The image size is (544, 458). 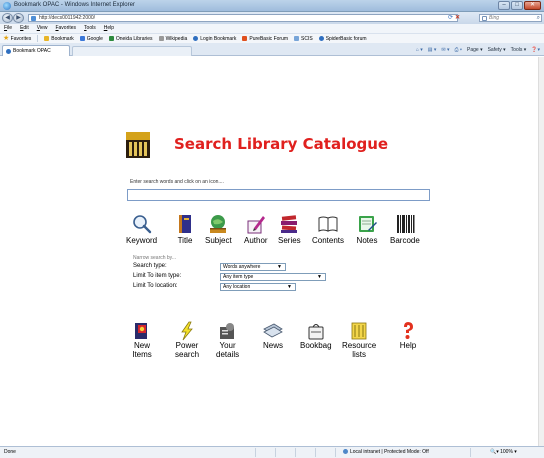 What do you see at coordinates (90, 28) in the screenshot?
I see `menu-tools: Tools` at bounding box center [90, 28].